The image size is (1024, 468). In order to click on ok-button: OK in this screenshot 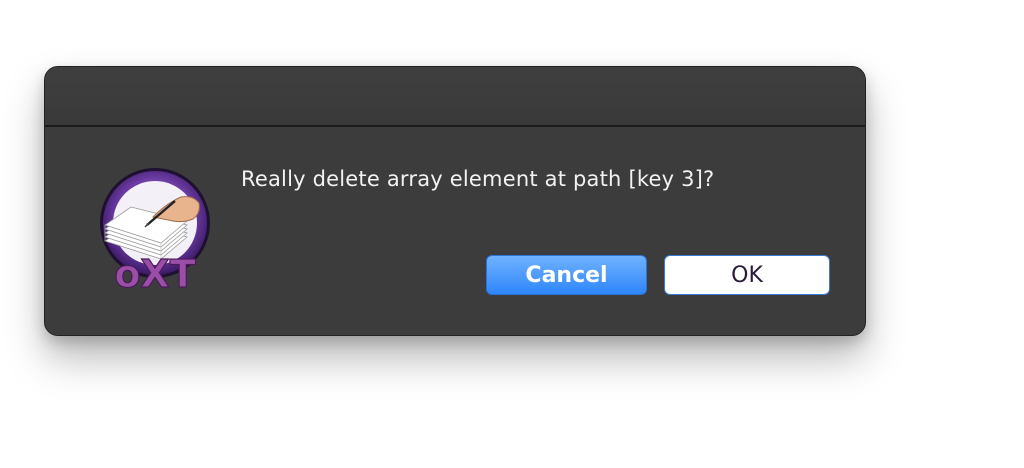, I will do `click(747, 275)`.